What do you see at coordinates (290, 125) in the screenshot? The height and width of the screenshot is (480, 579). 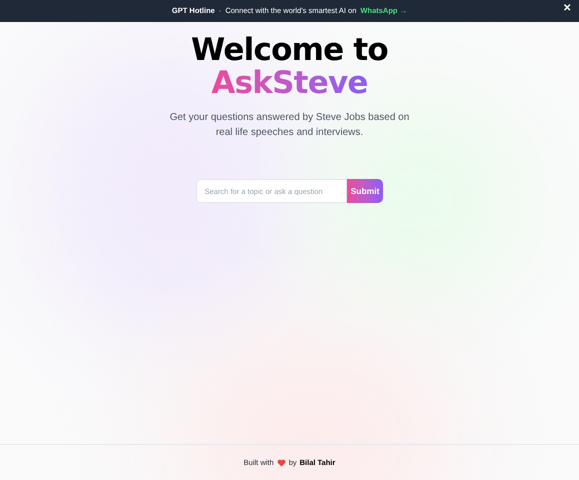 I see `subtitle: Get your questions answered by Steve Jobs based on real life speeches and interviews.` at bounding box center [290, 125].